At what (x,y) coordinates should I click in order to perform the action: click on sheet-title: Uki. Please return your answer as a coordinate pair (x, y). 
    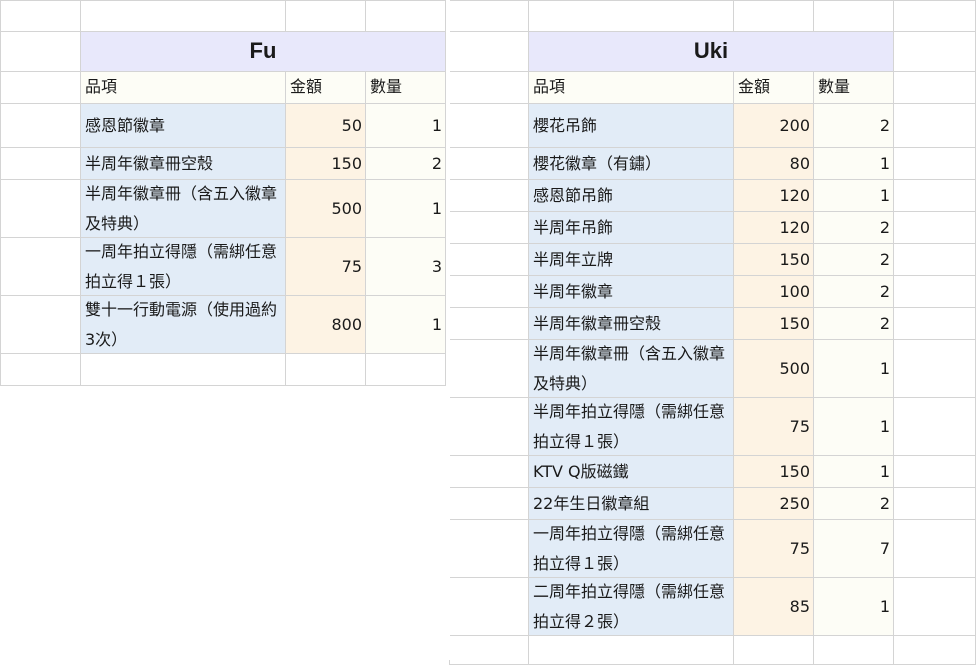
    Looking at the image, I should click on (711, 52).